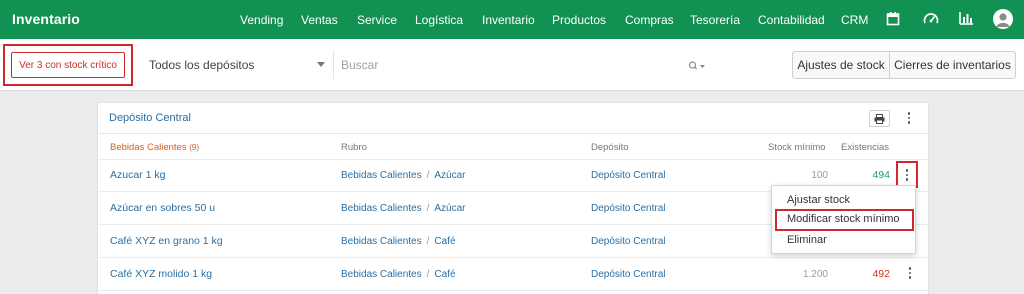 Image resolution: width=1024 pixels, height=294 pixels. I want to click on nav-compras: Compras, so click(649, 20).